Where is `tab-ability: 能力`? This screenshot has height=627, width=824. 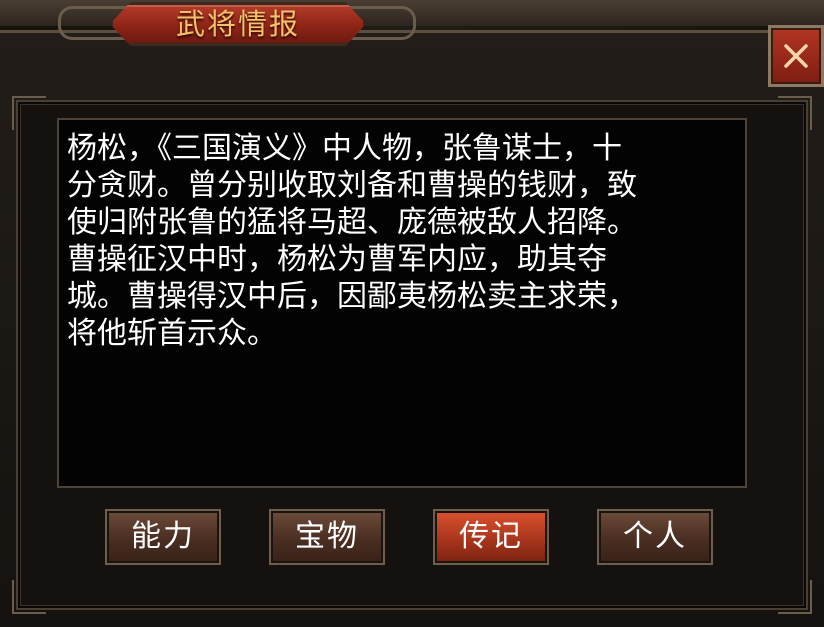 tab-ability: 能力 is located at coordinates (163, 537).